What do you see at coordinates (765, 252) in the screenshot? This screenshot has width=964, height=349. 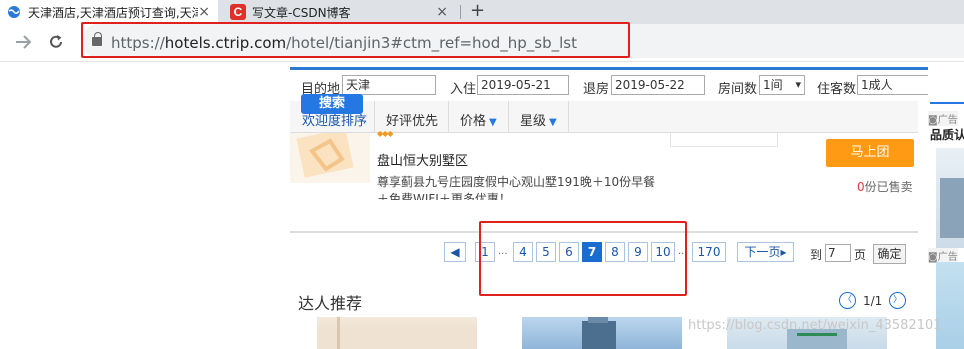 I see `next-page-button: 下一页▸` at bounding box center [765, 252].